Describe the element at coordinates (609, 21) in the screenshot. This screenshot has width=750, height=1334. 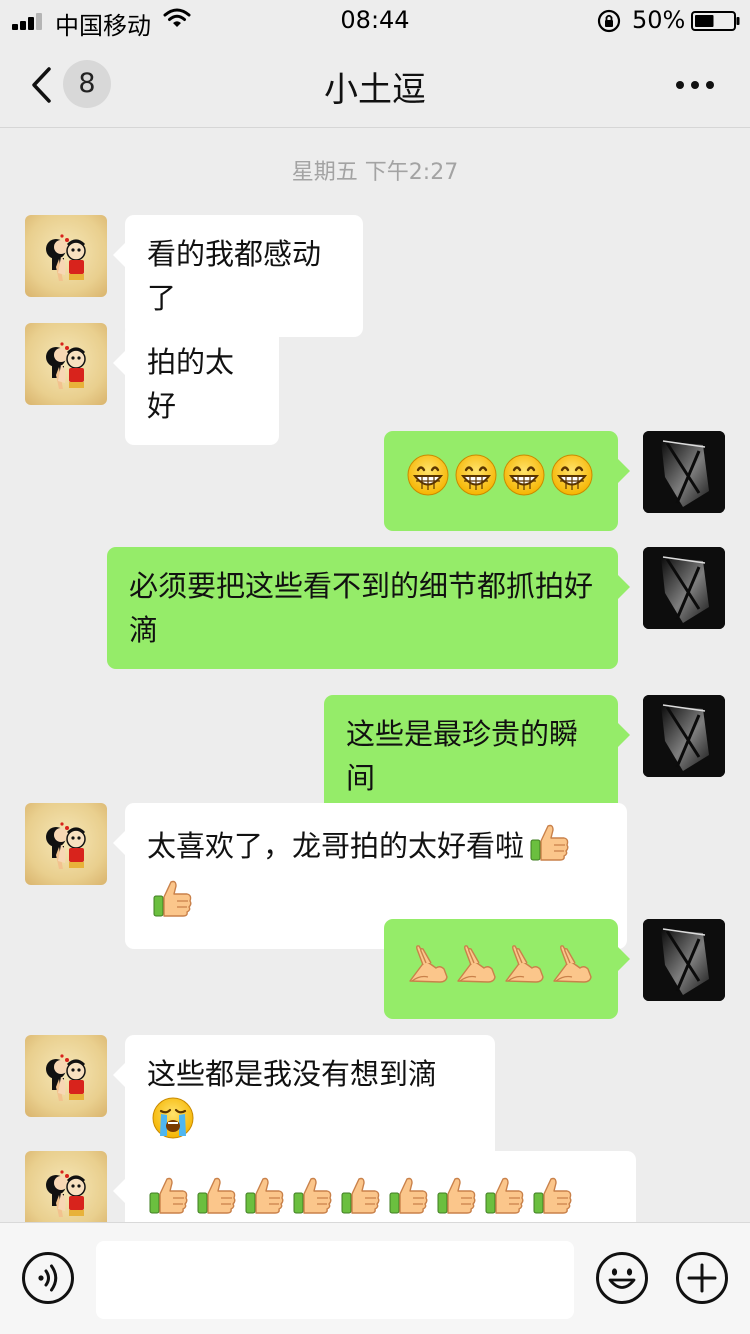
I see `orientation-lock-icon` at that location.